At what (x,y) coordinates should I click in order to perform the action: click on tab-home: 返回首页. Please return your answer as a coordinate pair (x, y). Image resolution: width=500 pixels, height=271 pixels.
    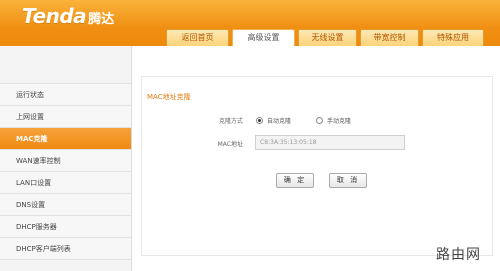
    Looking at the image, I should click on (197, 37).